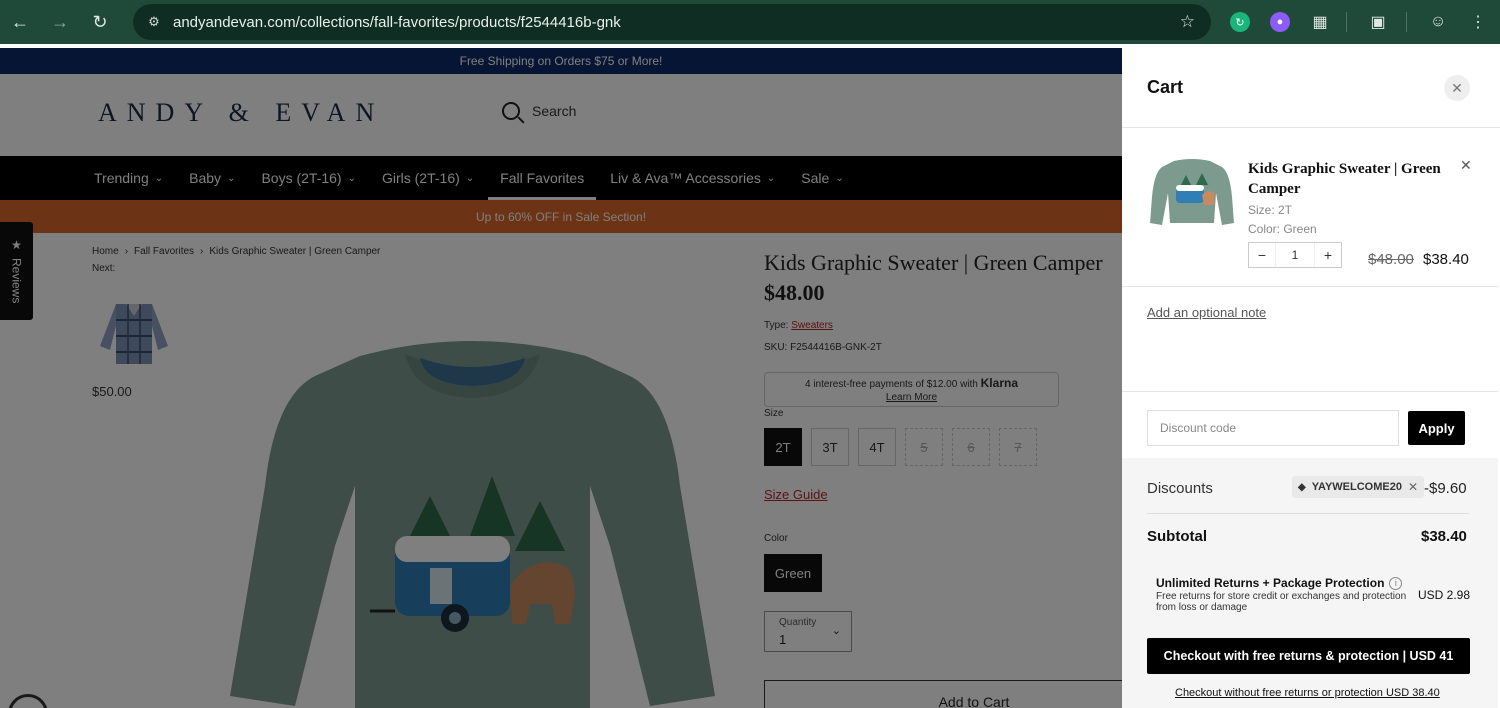  Describe the element at coordinates (1444, 595) in the screenshot. I see `protection-price: USD 2.98` at that location.